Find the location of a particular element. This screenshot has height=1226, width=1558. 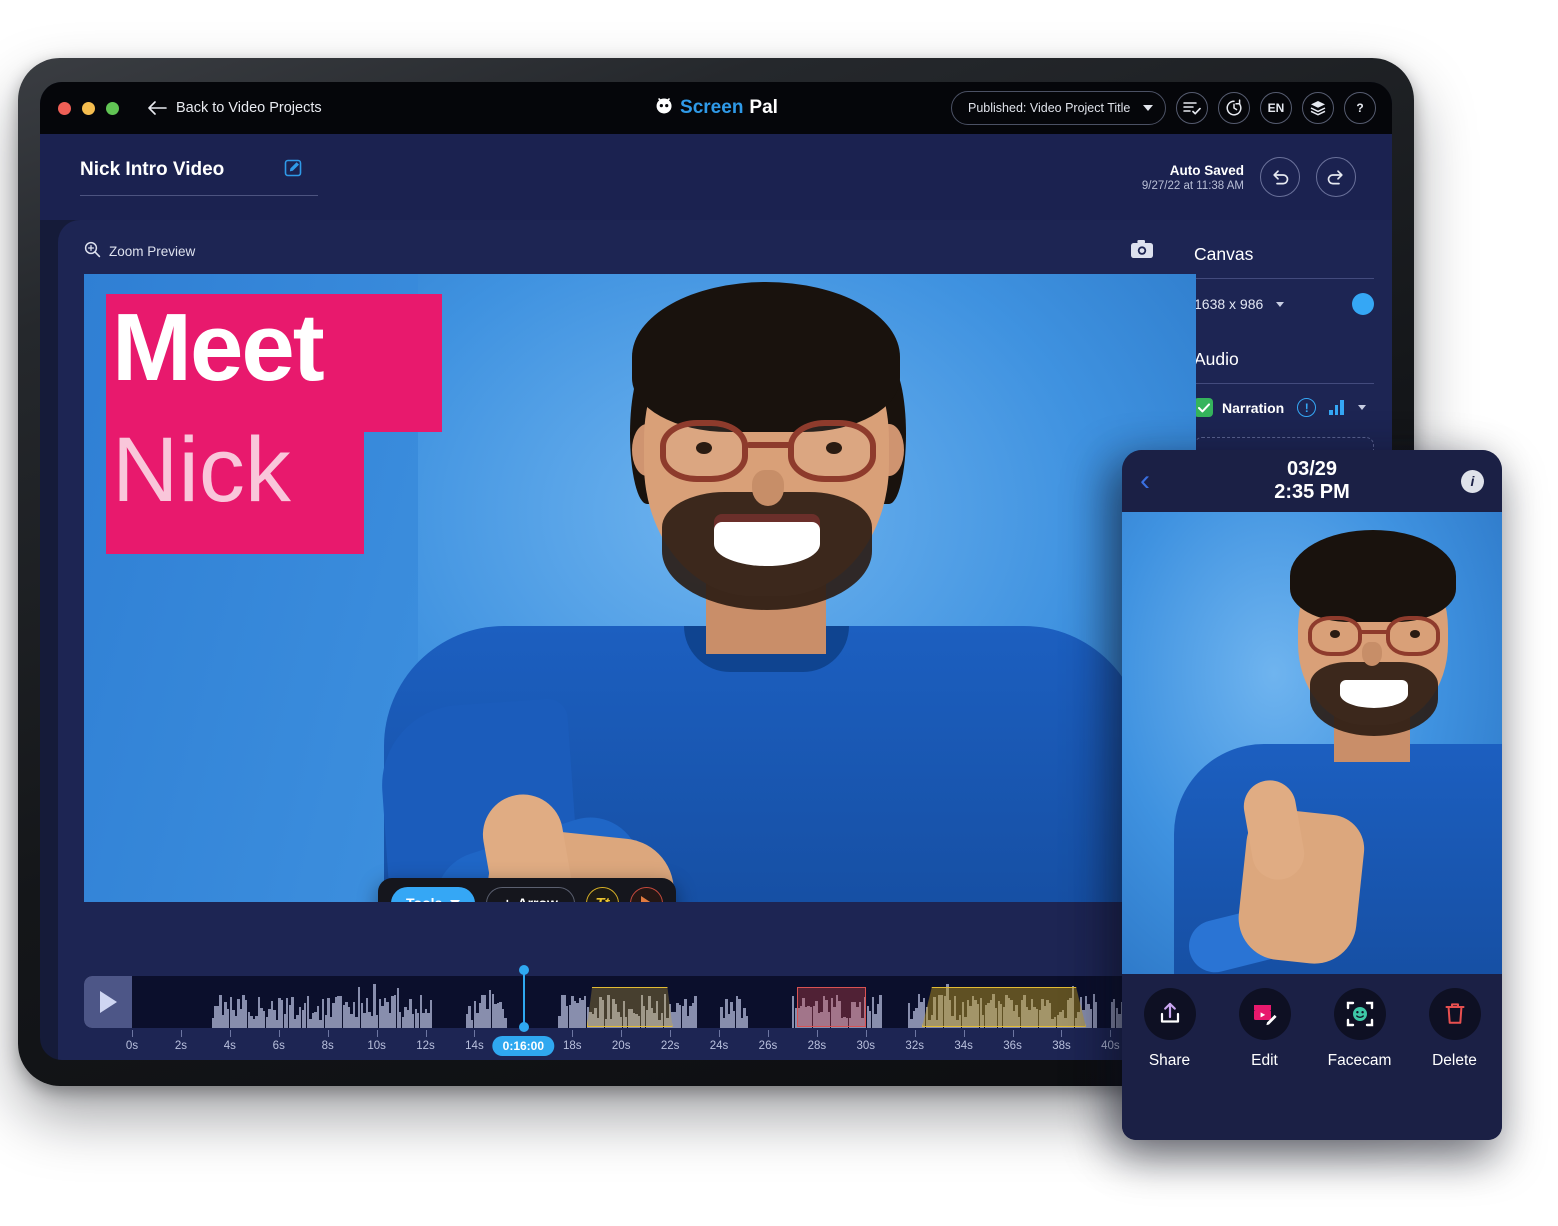

phone-date: 03/29 is located at coordinates (1312, 469).